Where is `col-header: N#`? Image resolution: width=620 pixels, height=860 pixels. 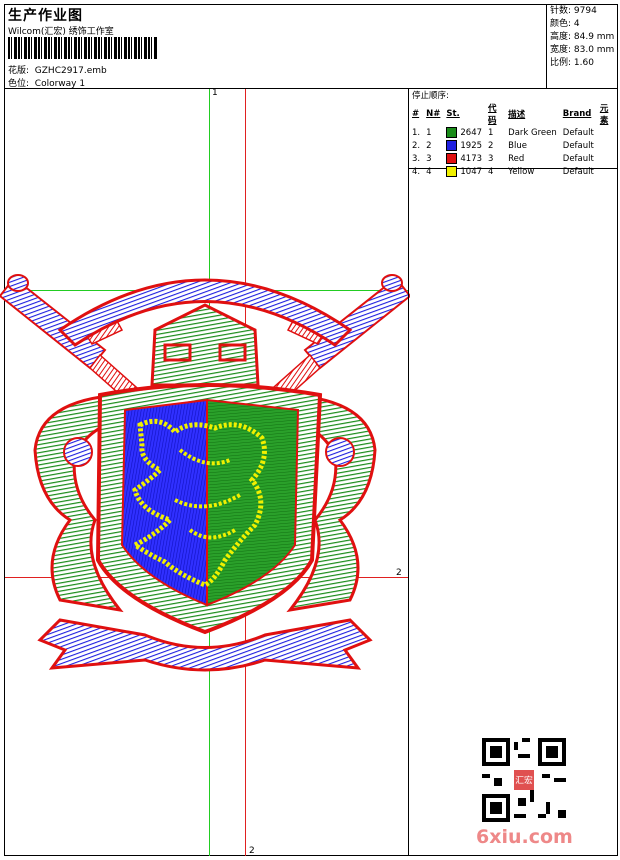 col-header: N# is located at coordinates (433, 114).